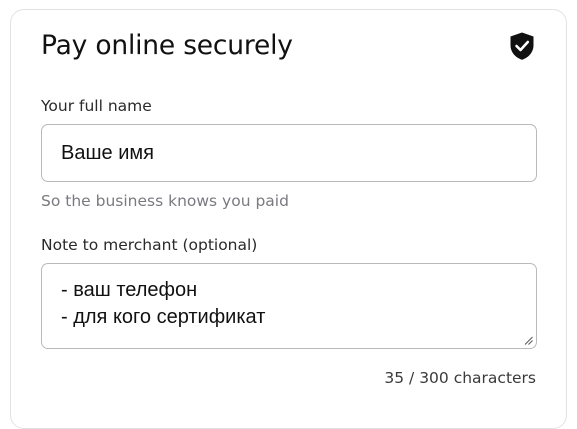 This screenshot has width=577, height=429. Describe the element at coordinates (107, 153) in the screenshot. I see `full-name-value: Ваше имя` at that location.